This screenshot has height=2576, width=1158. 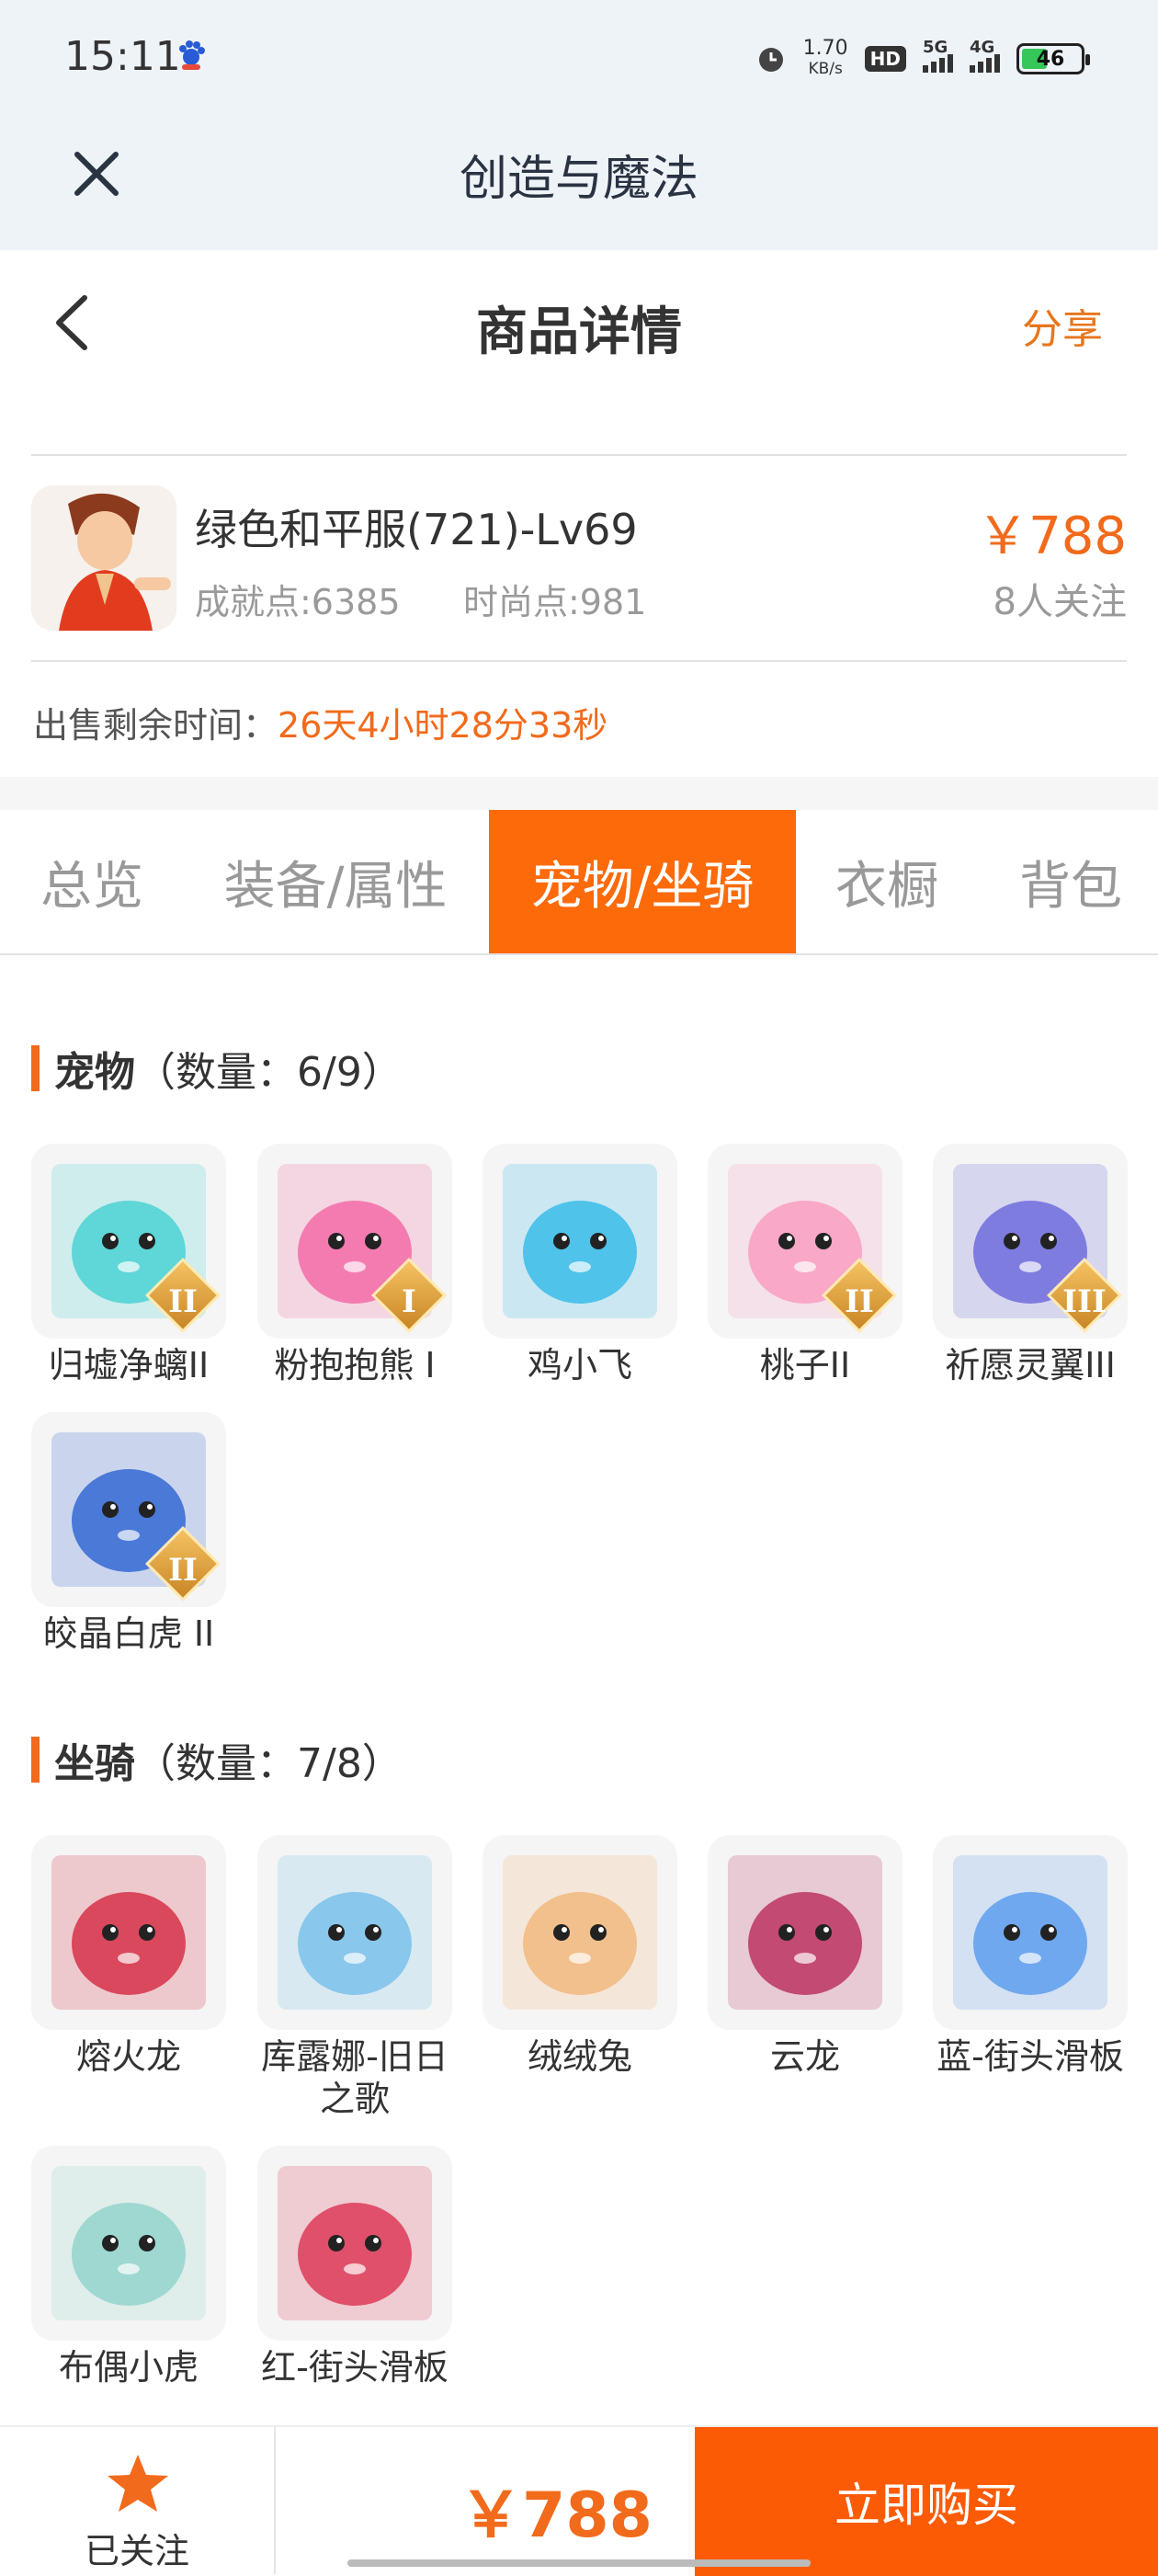 I want to click on mount-label: 熔火龙, so click(x=128, y=2056).